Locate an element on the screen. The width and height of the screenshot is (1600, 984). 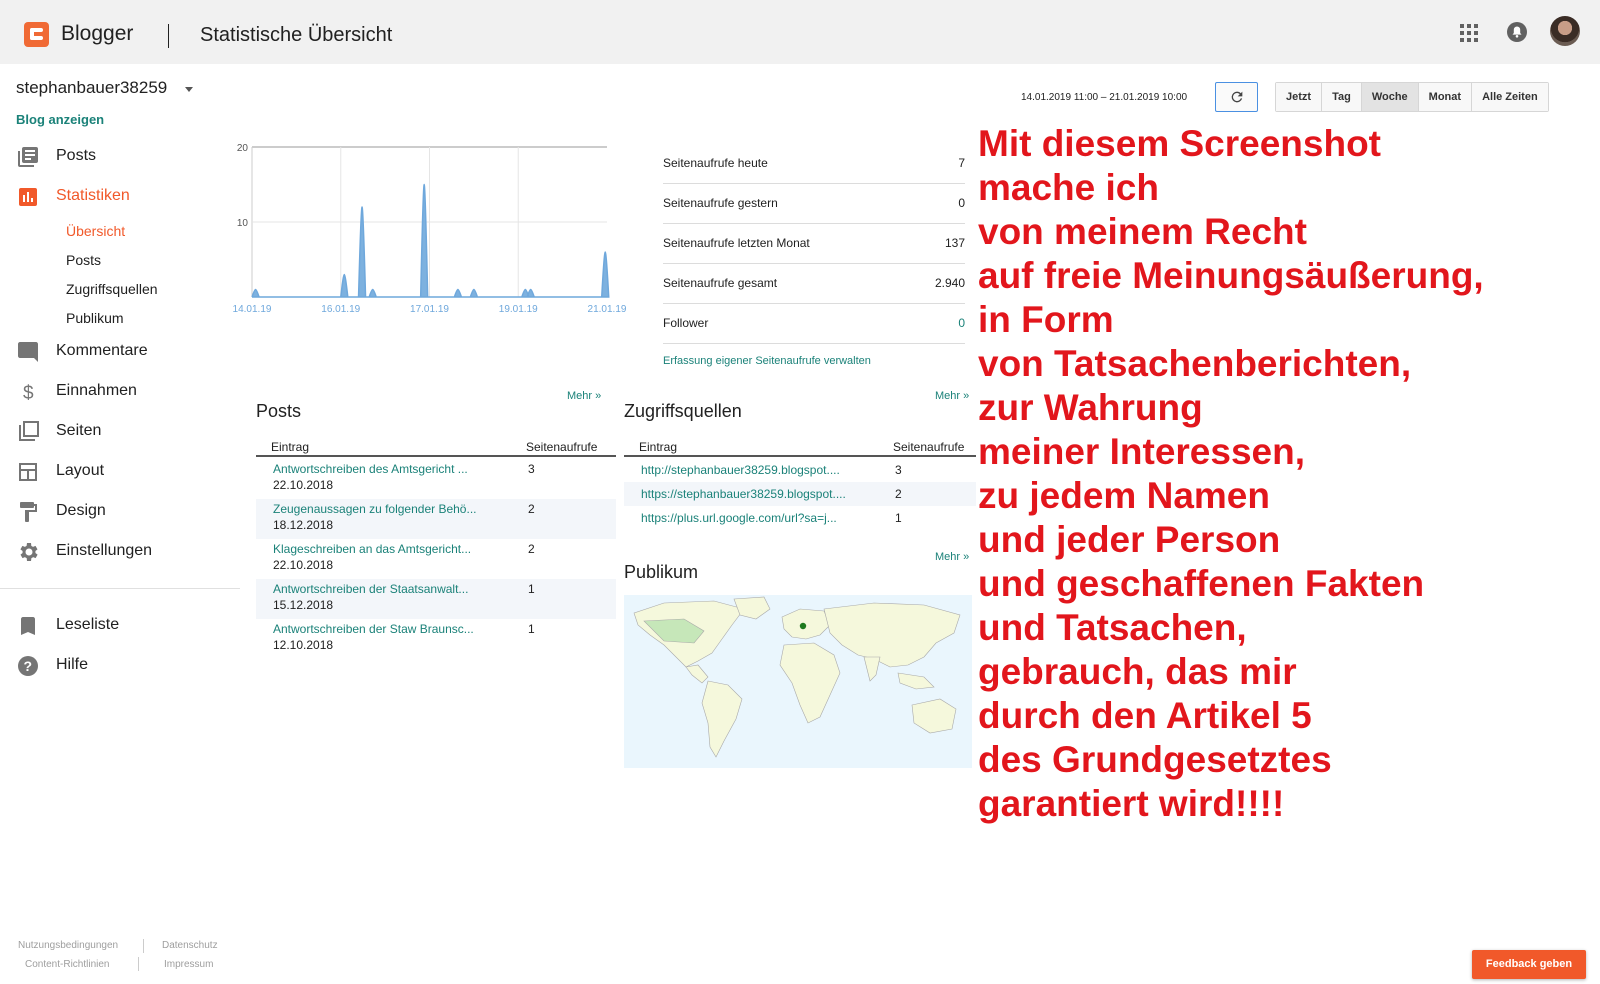
refresh-icon is located at coordinates (1237, 97).